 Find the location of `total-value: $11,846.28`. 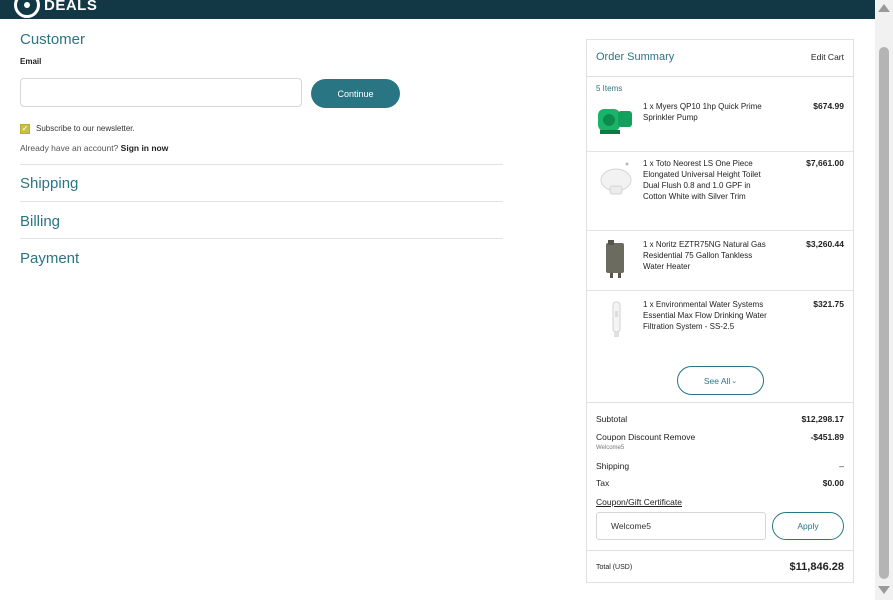

total-value: $11,846.28 is located at coordinates (816, 567).